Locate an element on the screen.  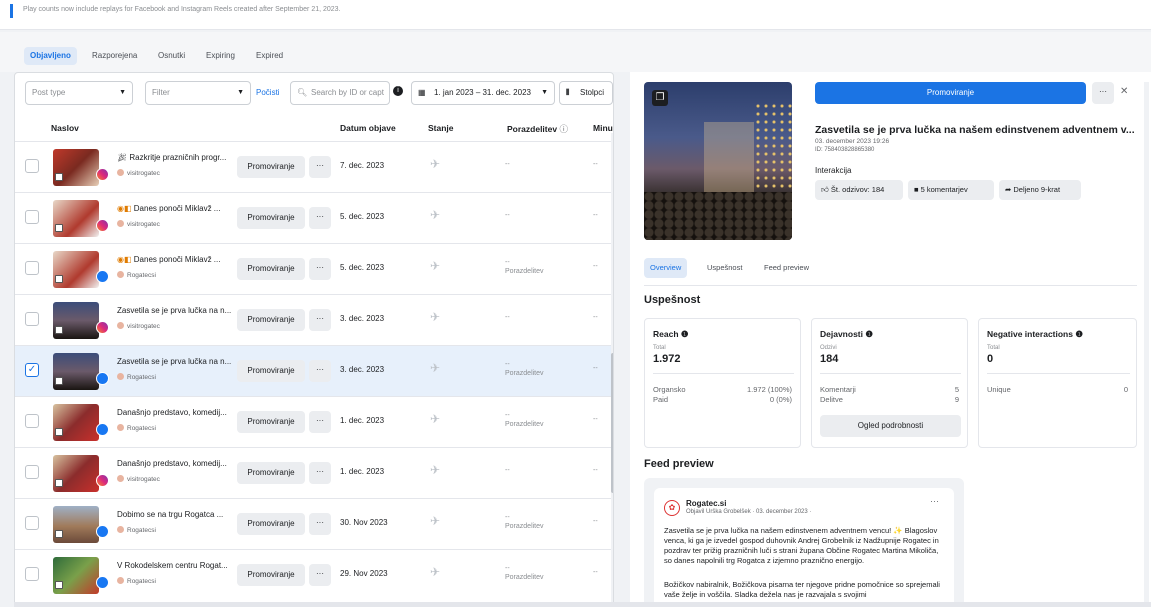
view-details-button: Ogled podrobnosti is located at coordinates (890, 426).